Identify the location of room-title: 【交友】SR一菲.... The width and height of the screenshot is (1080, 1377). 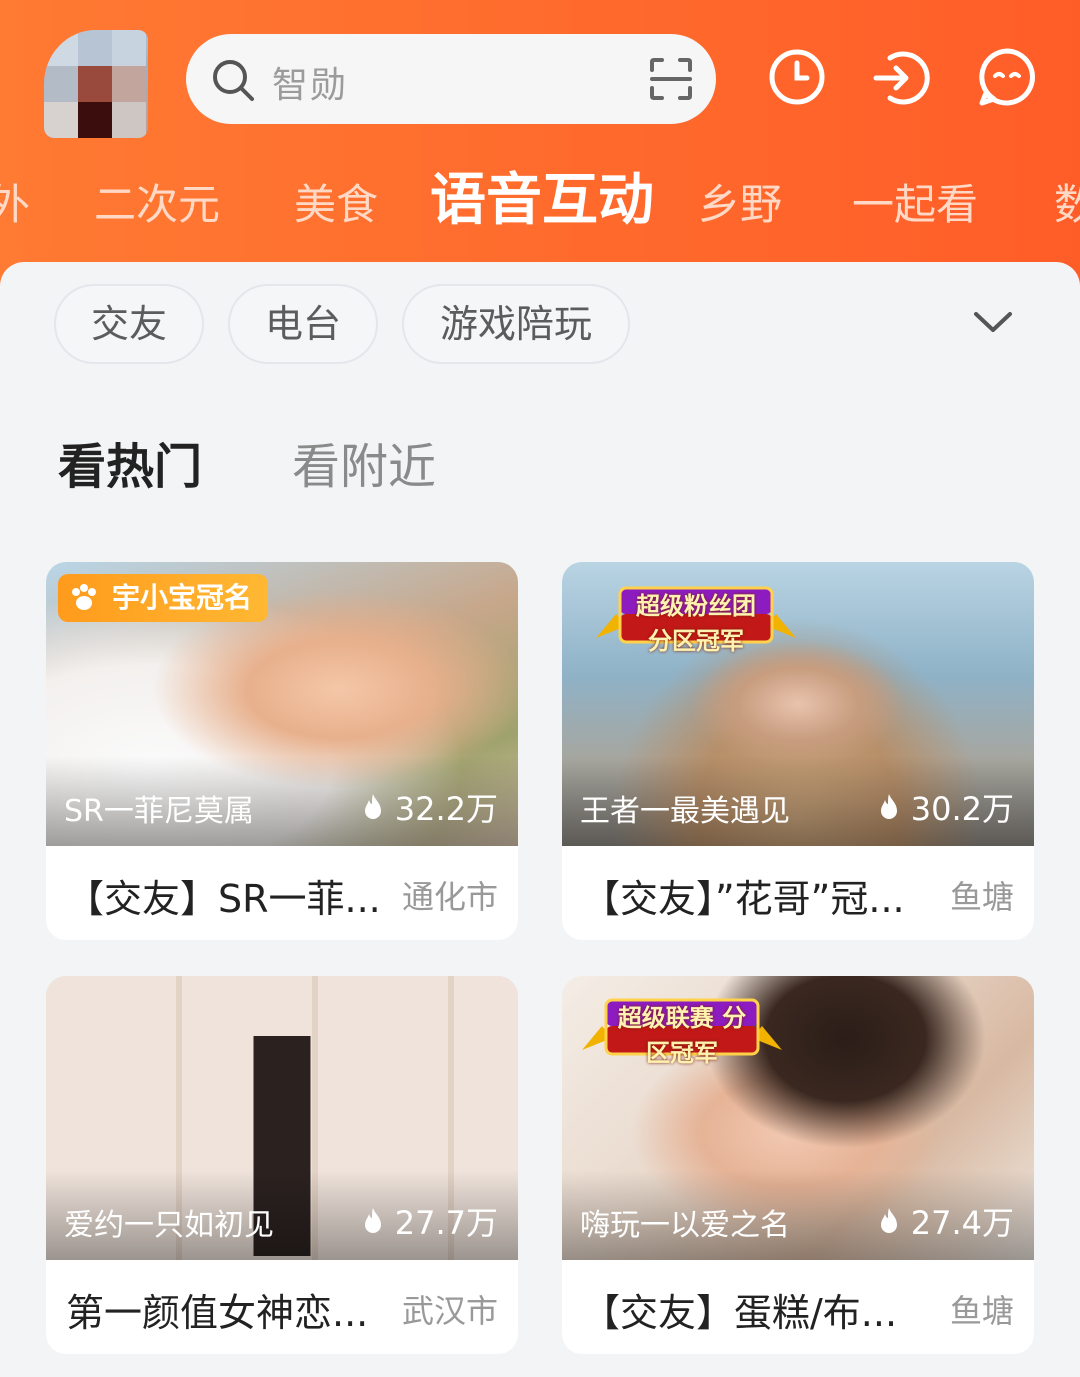
(223, 899).